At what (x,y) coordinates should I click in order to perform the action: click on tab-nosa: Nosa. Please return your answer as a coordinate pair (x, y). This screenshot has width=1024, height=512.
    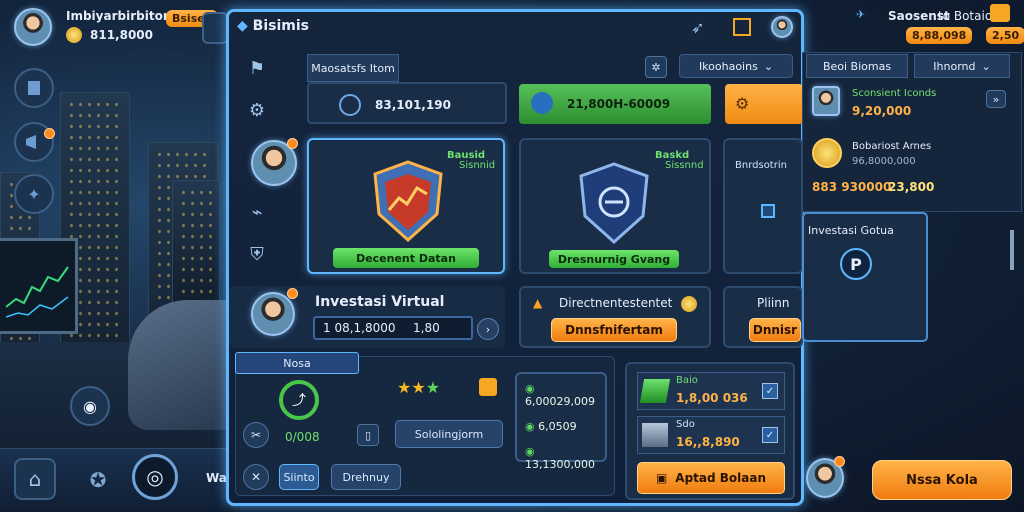
    Looking at the image, I should click on (297, 363).